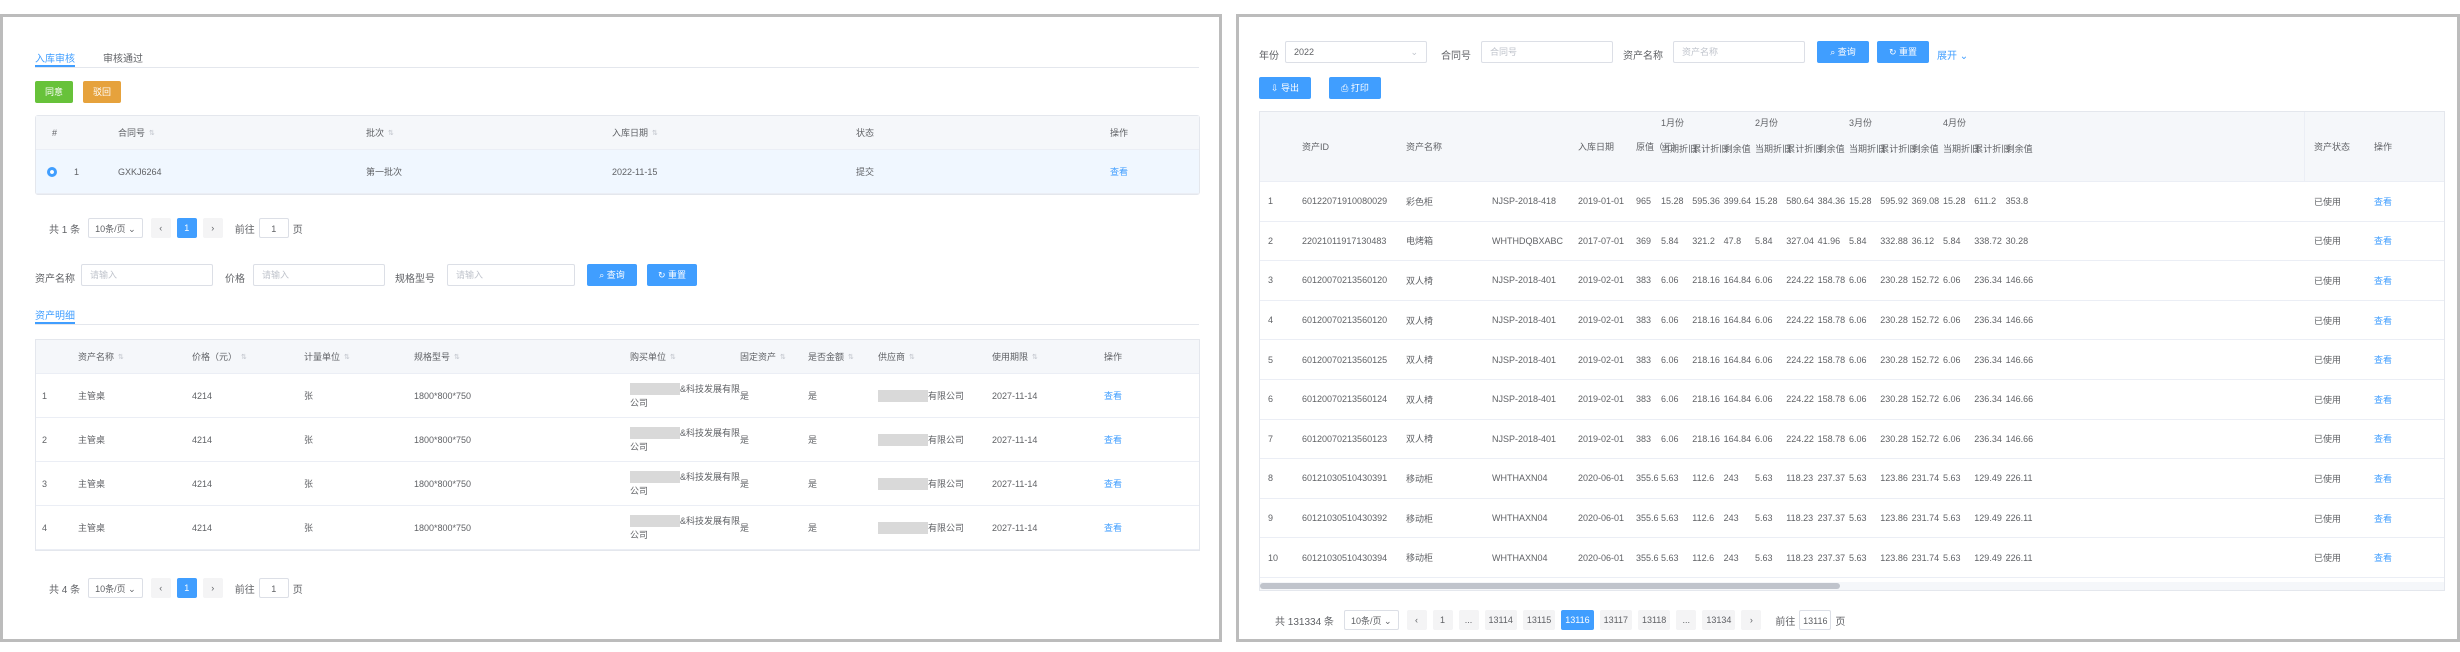  What do you see at coordinates (617, 172) in the screenshot?
I see `table-row: 1 GXKJ6264 第一批次 2022-11-15 提交 查看` at bounding box center [617, 172].